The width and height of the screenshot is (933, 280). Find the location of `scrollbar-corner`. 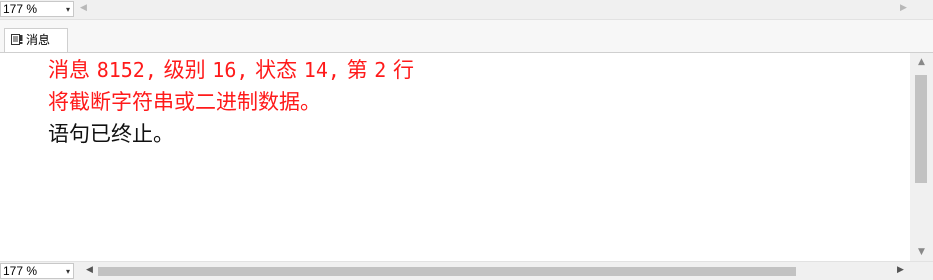

scrollbar-corner is located at coordinates (921, 271).